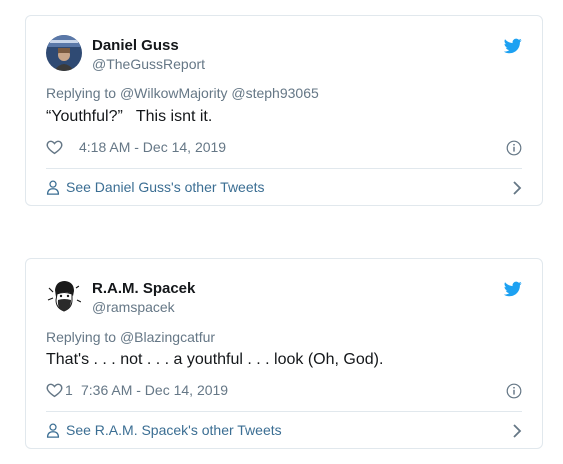 The image size is (563, 464). I want to click on replying-to: Replying to @Blazingcatfur, so click(130, 337).